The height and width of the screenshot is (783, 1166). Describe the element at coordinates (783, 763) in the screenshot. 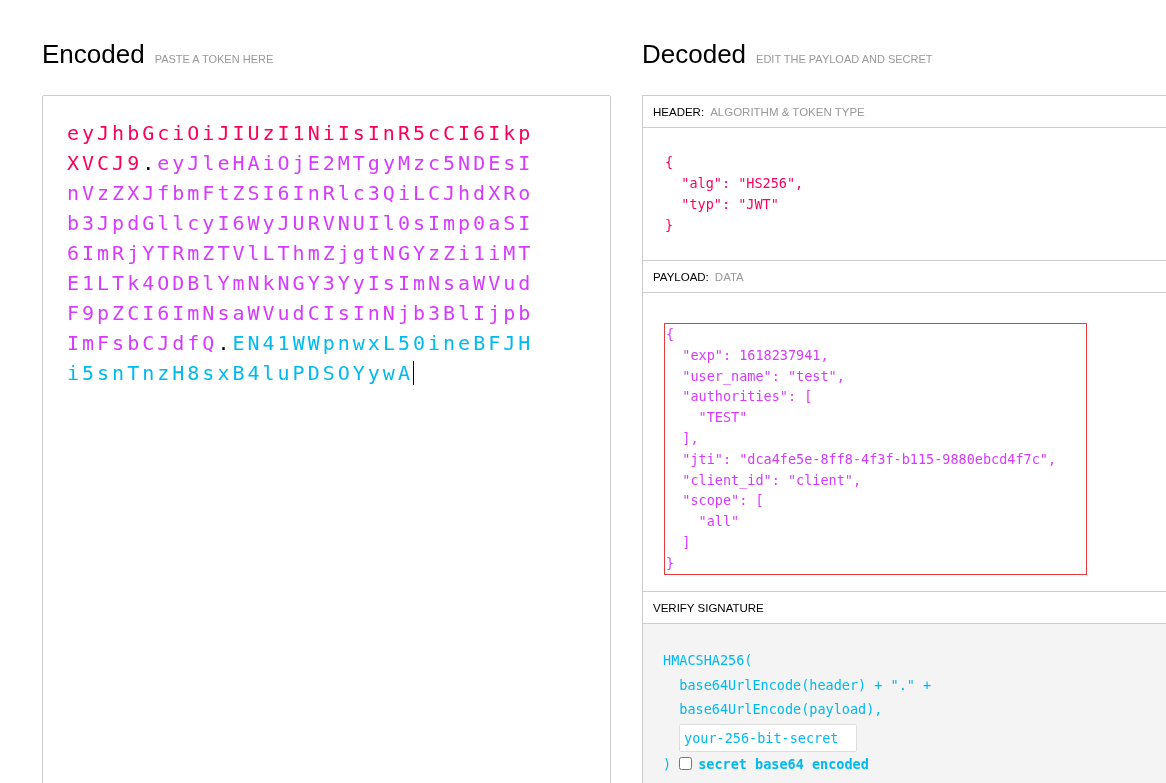

I see `base64-label: secret base64 encoded` at that location.